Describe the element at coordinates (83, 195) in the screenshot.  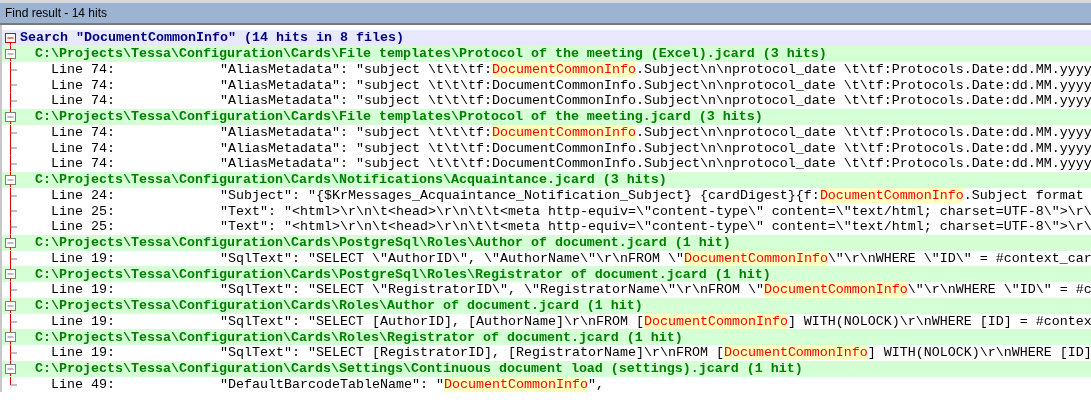
I see `line-number: Line 24:` at that location.